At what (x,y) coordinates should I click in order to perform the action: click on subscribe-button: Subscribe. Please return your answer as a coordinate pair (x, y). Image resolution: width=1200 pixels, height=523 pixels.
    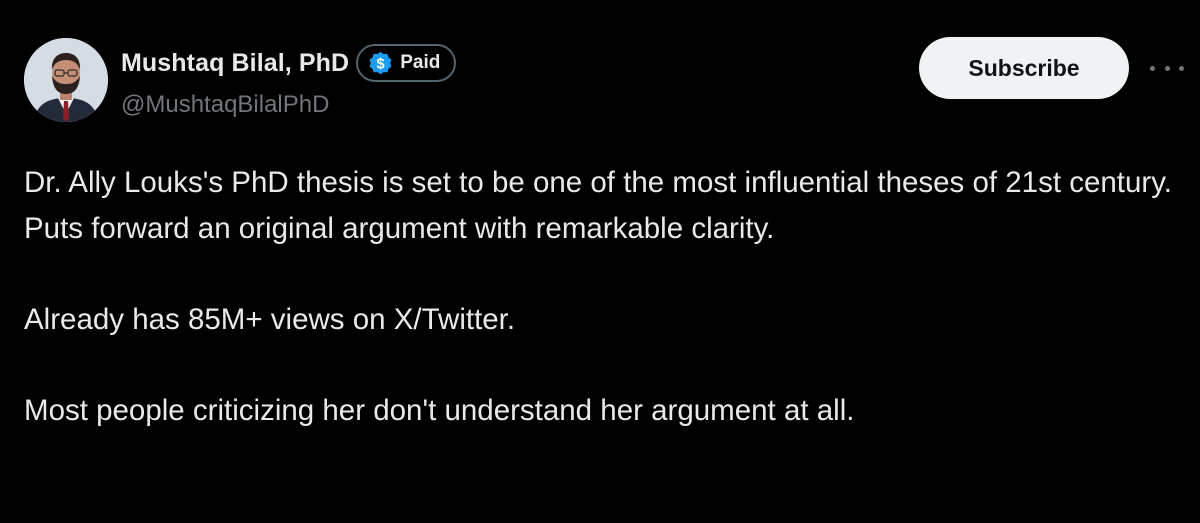
    Looking at the image, I should click on (1024, 68).